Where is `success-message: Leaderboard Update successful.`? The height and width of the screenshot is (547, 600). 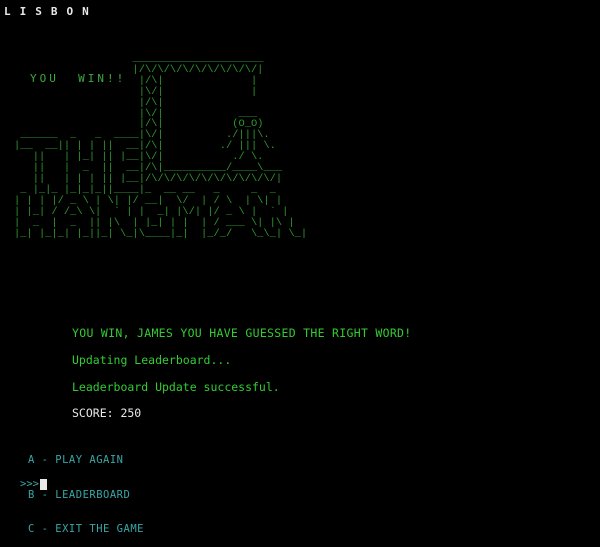
success-message: Leaderboard Update successful. is located at coordinates (176, 387).